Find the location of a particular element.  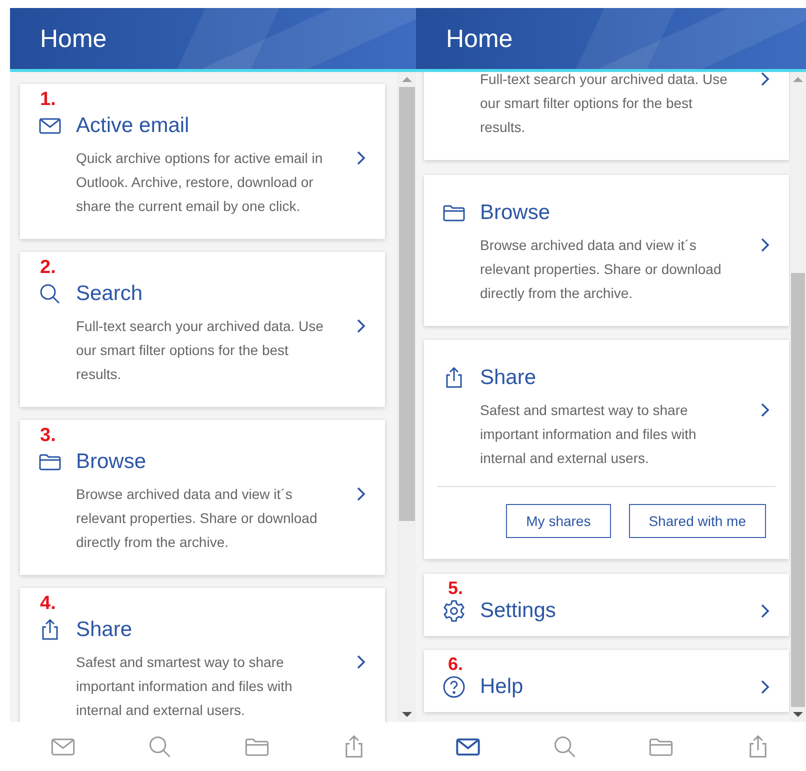

step-number: 3. is located at coordinates (48, 435).